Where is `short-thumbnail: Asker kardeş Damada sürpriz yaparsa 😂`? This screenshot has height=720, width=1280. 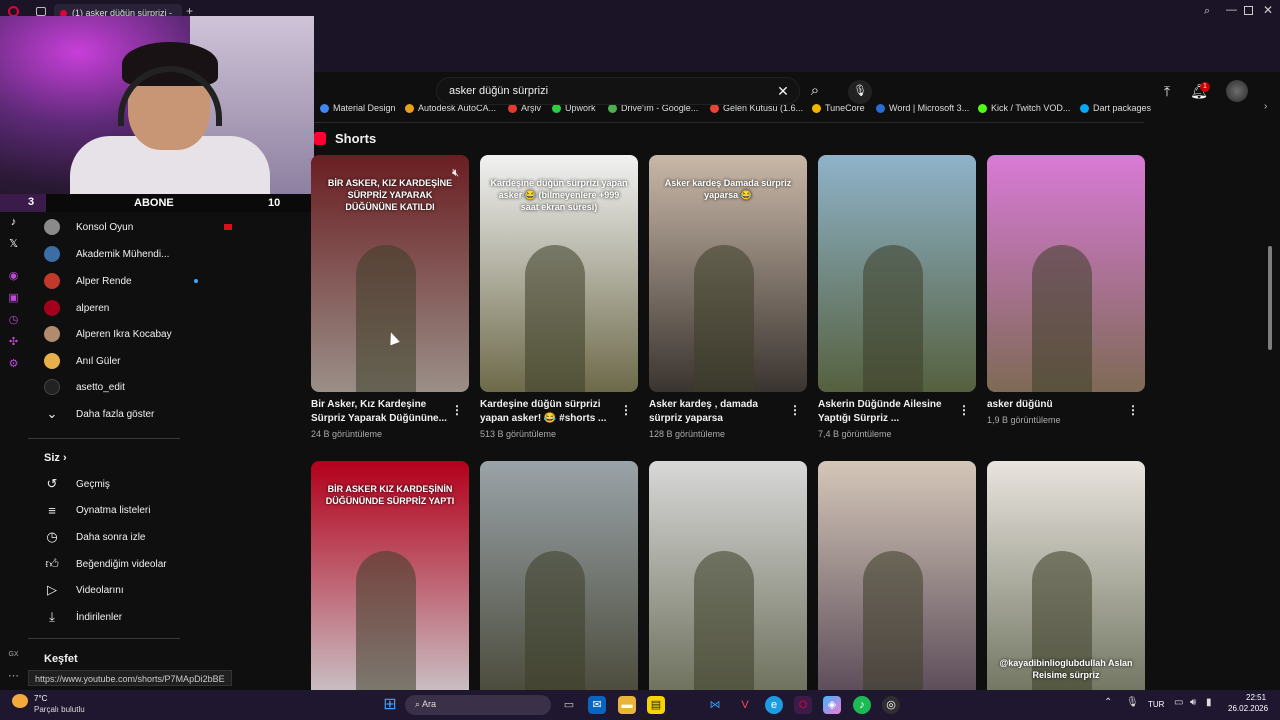 short-thumbnail: Asker kardeş Damada sürpriz yaparsa 😂 is located at coordinates (728, 273).